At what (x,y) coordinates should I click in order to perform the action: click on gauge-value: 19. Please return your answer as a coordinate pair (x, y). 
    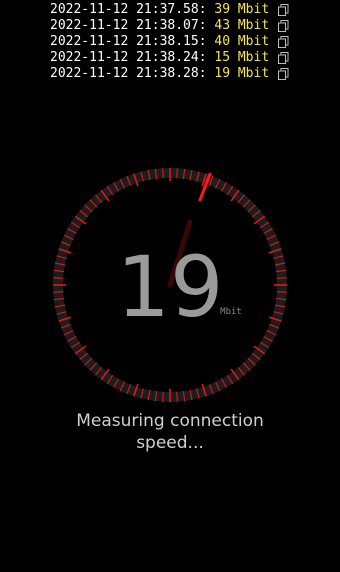
    Looking at the image, I should click on (170, 287).